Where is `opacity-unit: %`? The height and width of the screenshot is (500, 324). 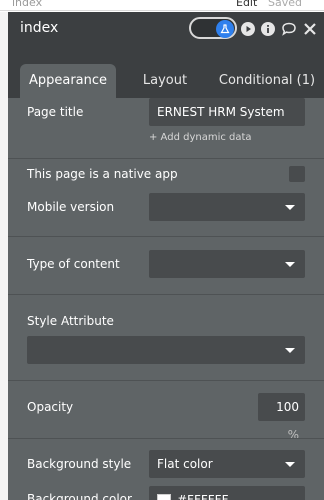 opacity-unit: % is located at coordinates (293, 435).